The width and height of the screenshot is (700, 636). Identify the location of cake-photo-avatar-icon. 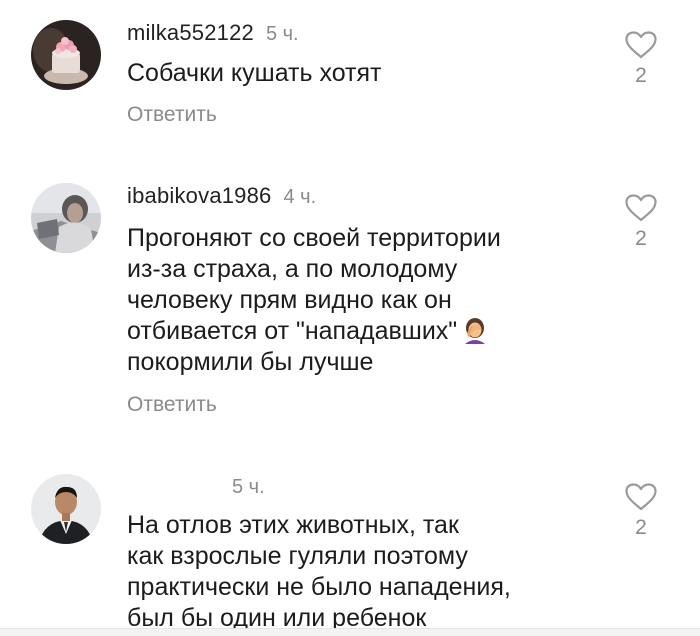
(66, 55).